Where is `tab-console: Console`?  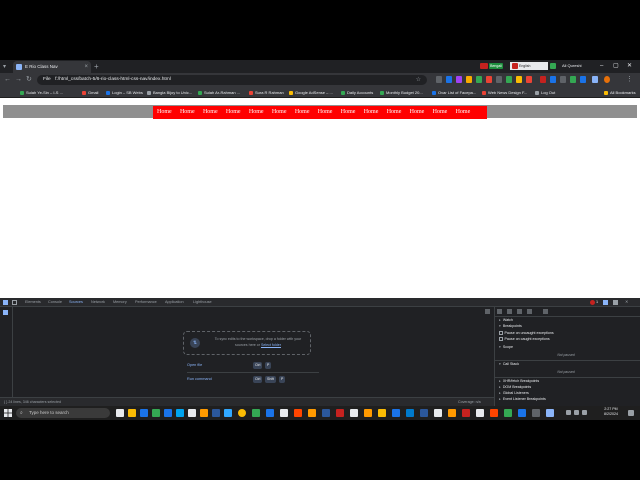
tab-console: Console is located at coordinates (55, 302).